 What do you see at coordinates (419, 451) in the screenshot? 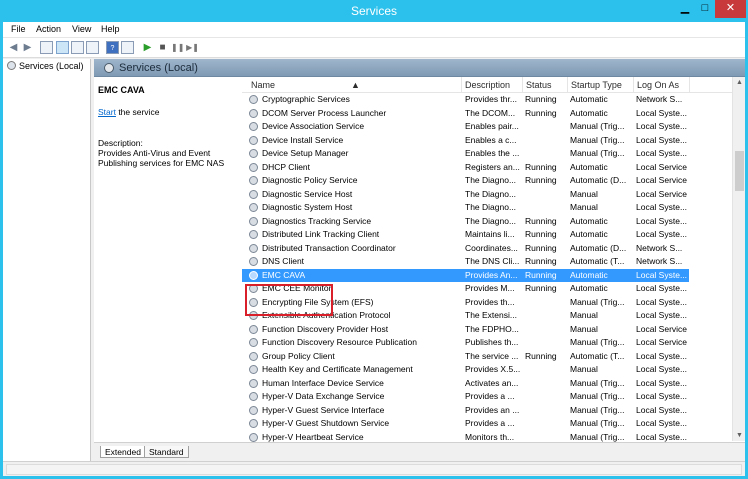
I see `view-tabs: Extended Standard` at bounding box center [419, 451].